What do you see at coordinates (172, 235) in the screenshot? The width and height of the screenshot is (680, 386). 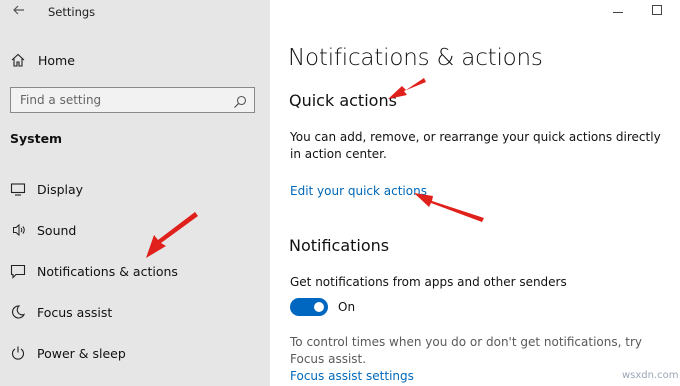 I see `arrow-notifications-item` at bounding box center [172, 235].